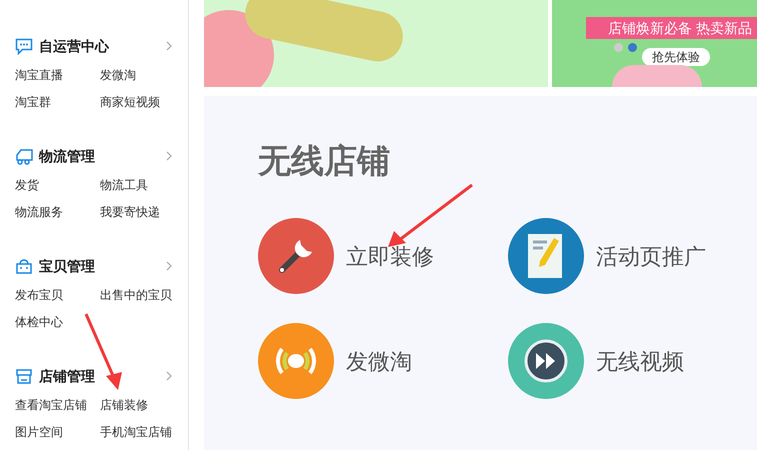 The height and width of the screenshot is (450, 757). I want to click on bag-icon, so click(24, 266).